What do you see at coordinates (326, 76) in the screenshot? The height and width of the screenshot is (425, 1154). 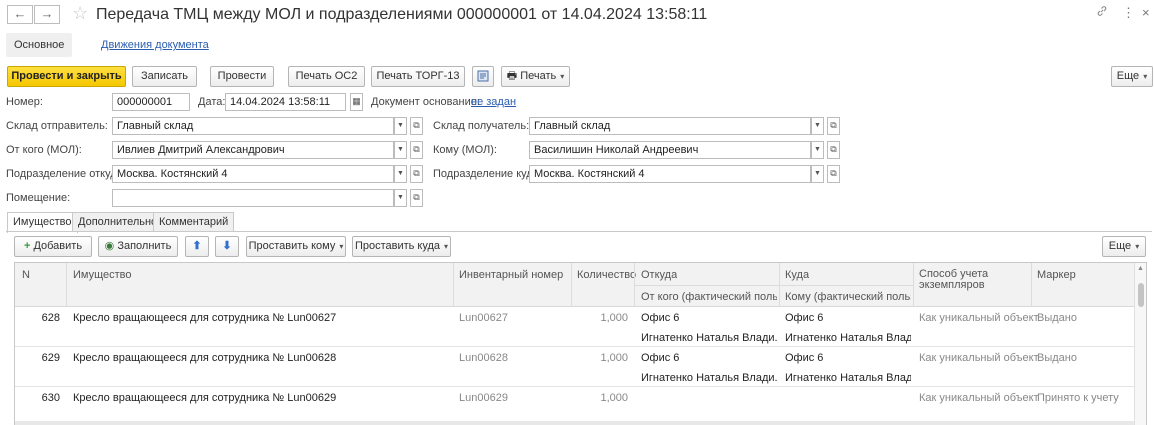 I see `print-os2-button: Печать ОС2` at bounding box center [326, 76].